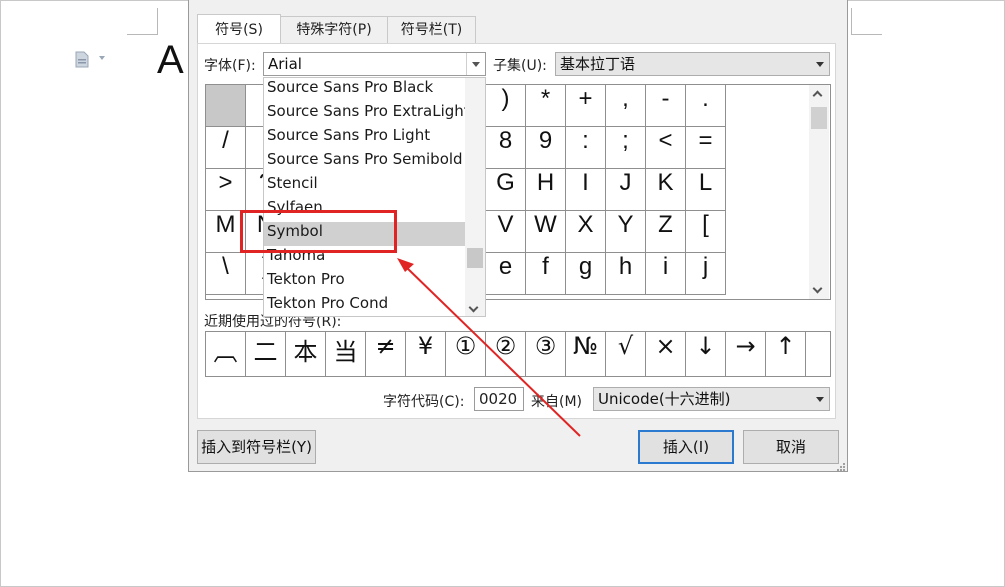 This screenshot has height=587, width=1005. I want to click on symbol-cell: ;, so click(626, 148).